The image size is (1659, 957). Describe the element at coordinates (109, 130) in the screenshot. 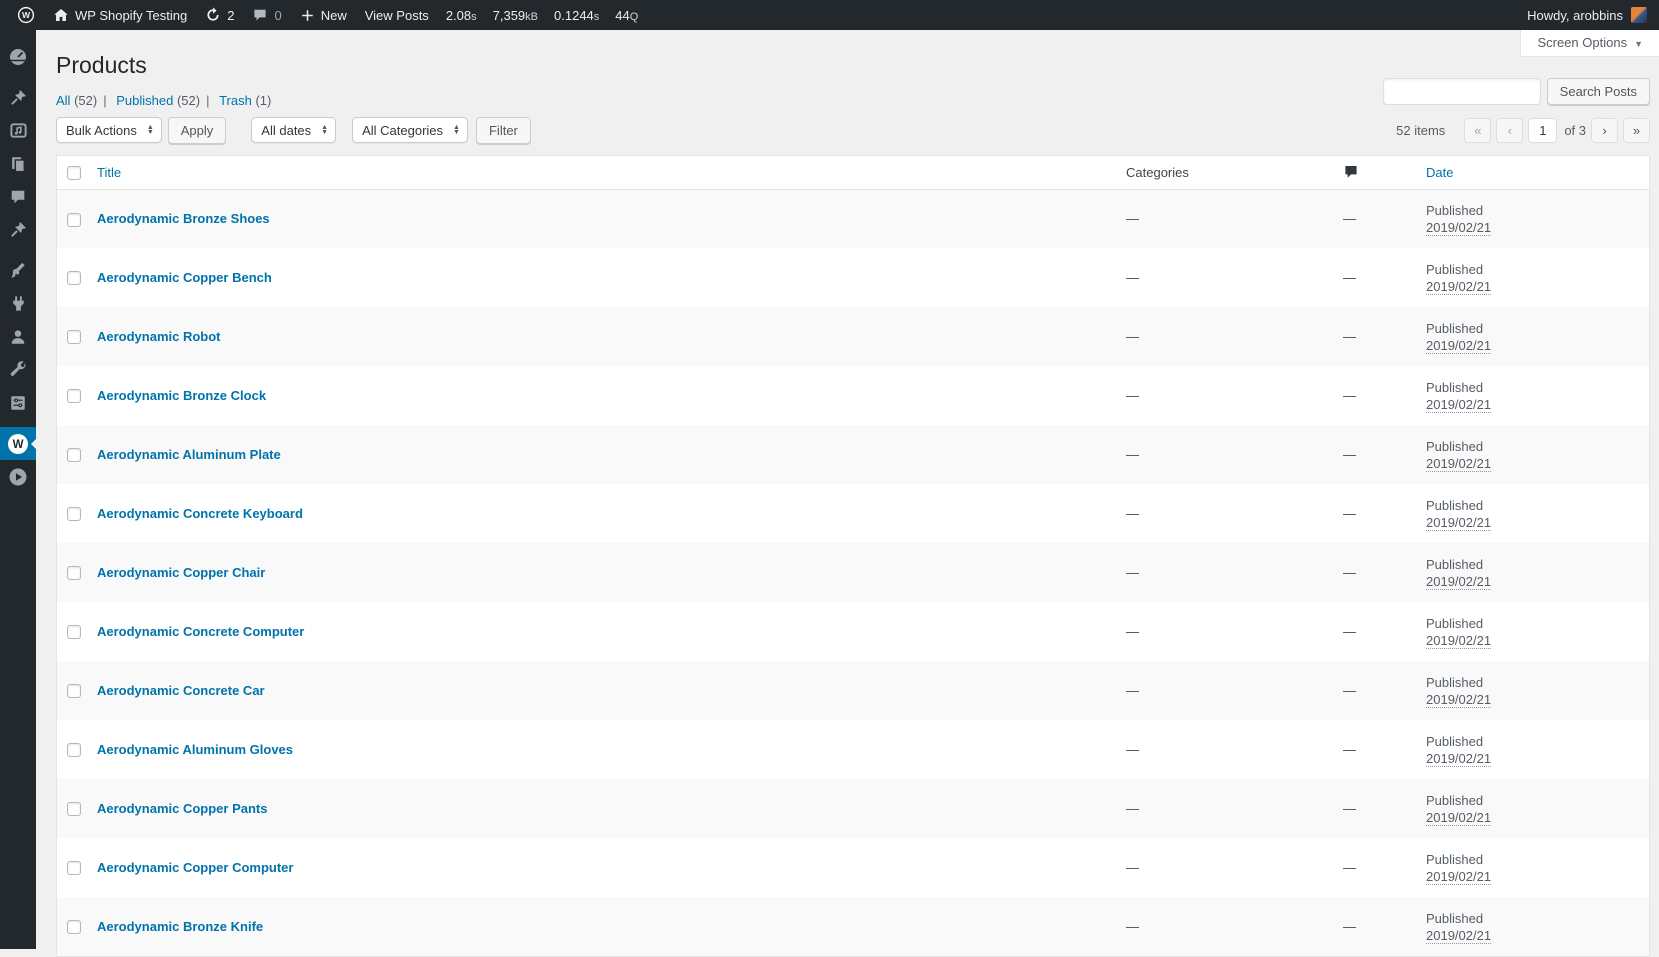

I see `bulk-actions-select: Bulk Actions ▲▼` at that location.